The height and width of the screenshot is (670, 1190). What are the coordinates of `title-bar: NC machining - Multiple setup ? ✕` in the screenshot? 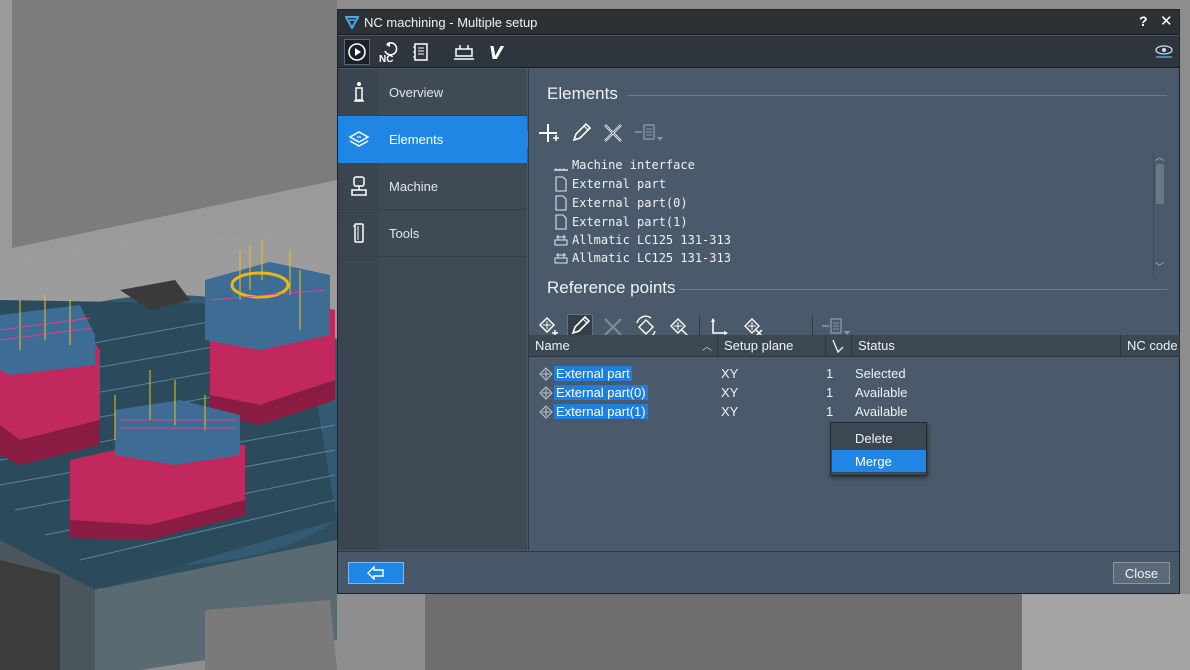 It's located at (758, 22).